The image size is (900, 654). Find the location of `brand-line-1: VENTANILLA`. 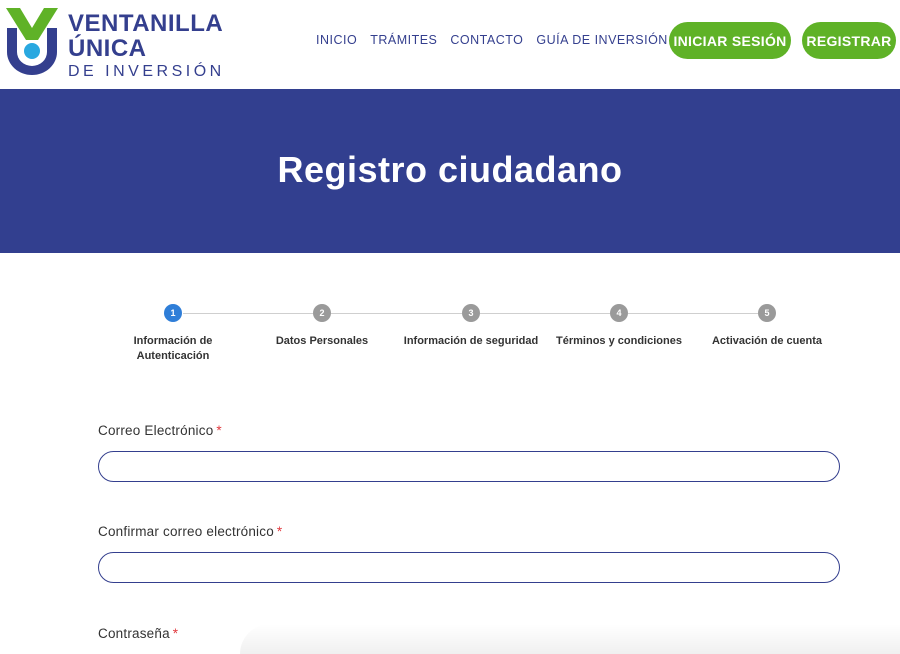

brand-line-1: VENTANILLA is located at coordinates (146, 23).